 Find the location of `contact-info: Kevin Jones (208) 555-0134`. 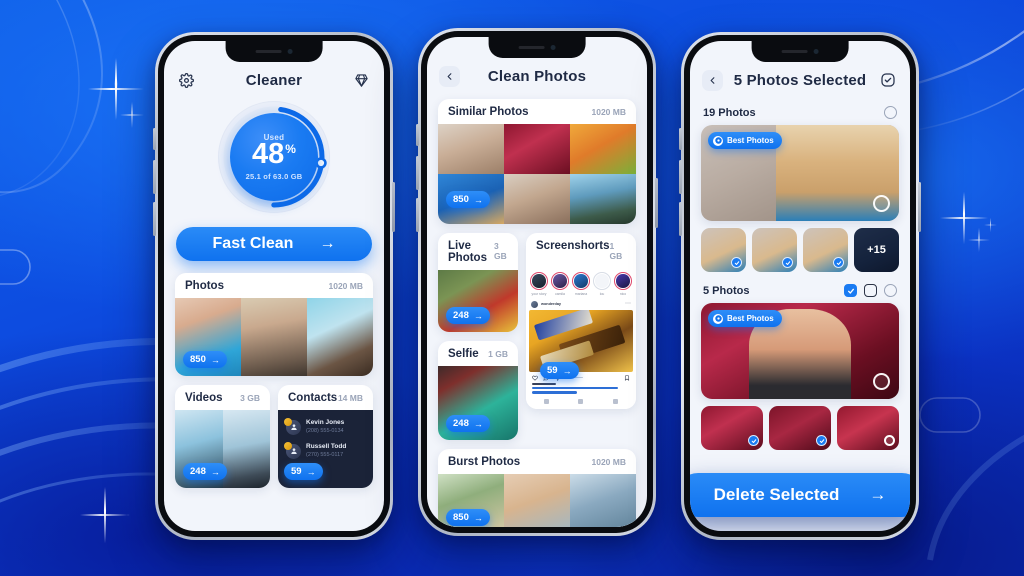

contact-info: Kevin Jones (208) 555-0134 is located at coordinates (325, 427).